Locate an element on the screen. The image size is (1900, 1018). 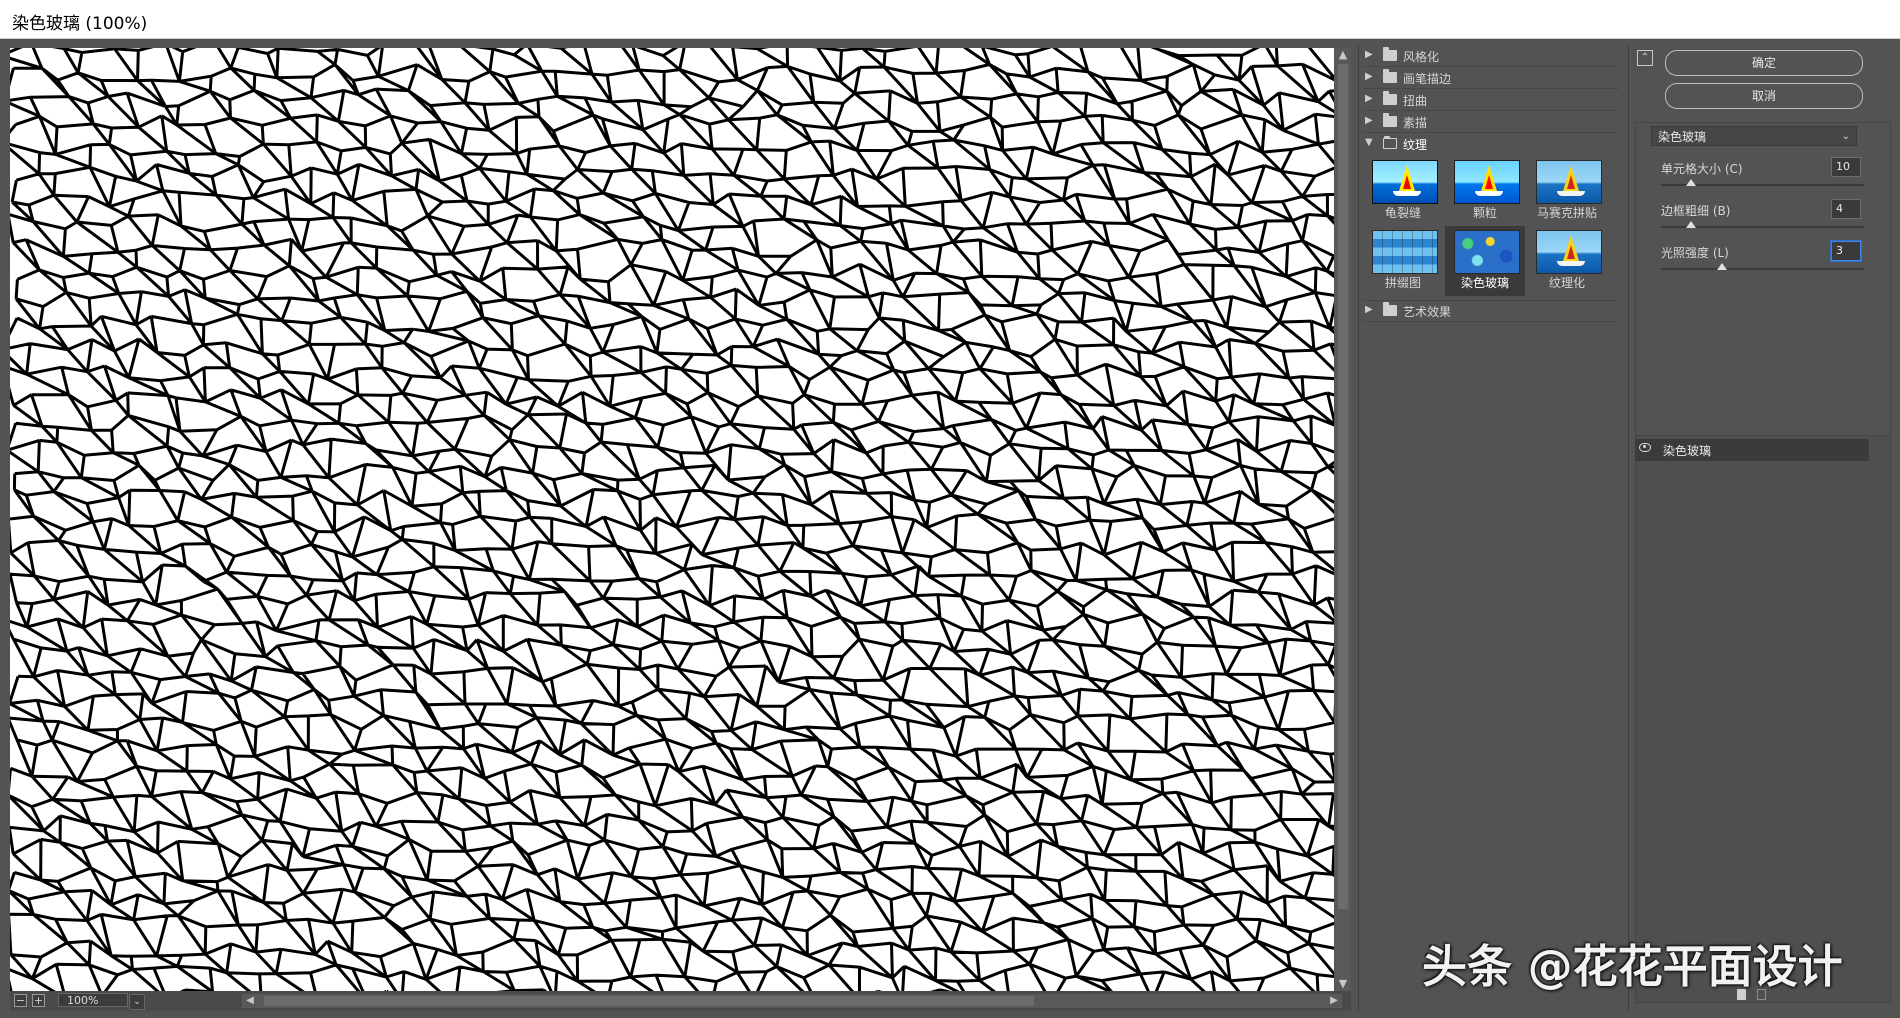
category-label: 艺术效果 is located at coordinates (1427, 312).